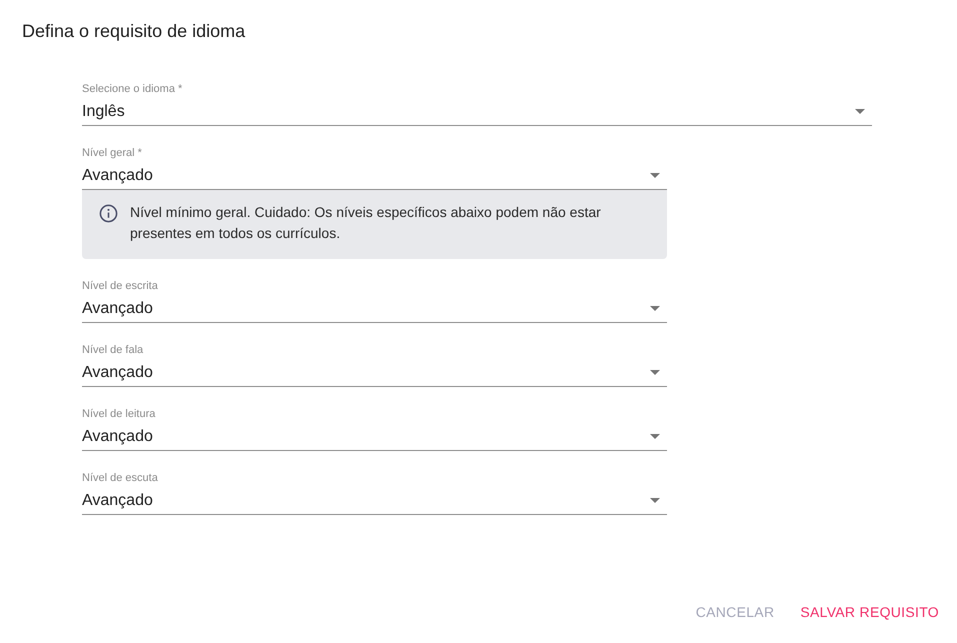  What do you see at coordinates (366, 223) in the screenshot?
I see `info-text: Nível mínimo geral. Cuidado: Os níveis específicos abaixo podem não estar presentes em todos os currículos.` at bounding box center [366, 223].